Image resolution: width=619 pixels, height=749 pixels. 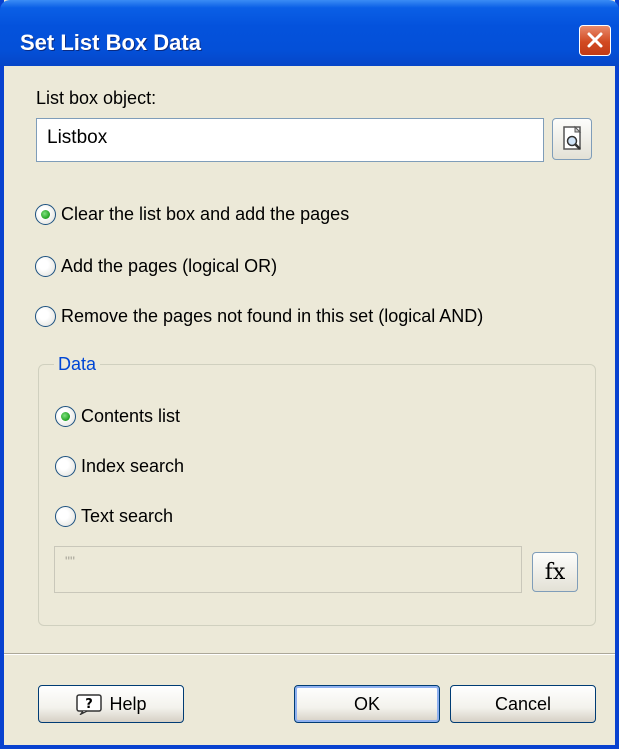 I want to click on browse-object-icon, so click(x=572, y=137).